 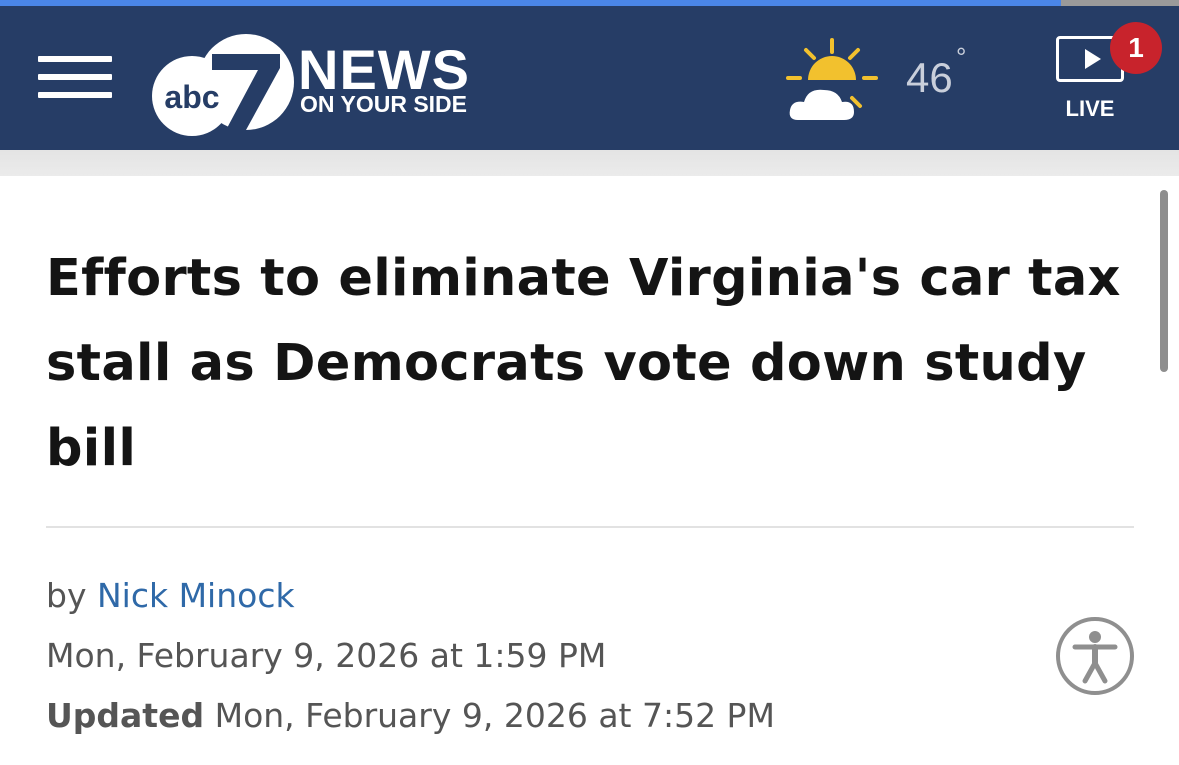 What do you see at coordinates (1164, 281) in the screenshot?
I see `scrollbar` at bounding box center [1164, 281].